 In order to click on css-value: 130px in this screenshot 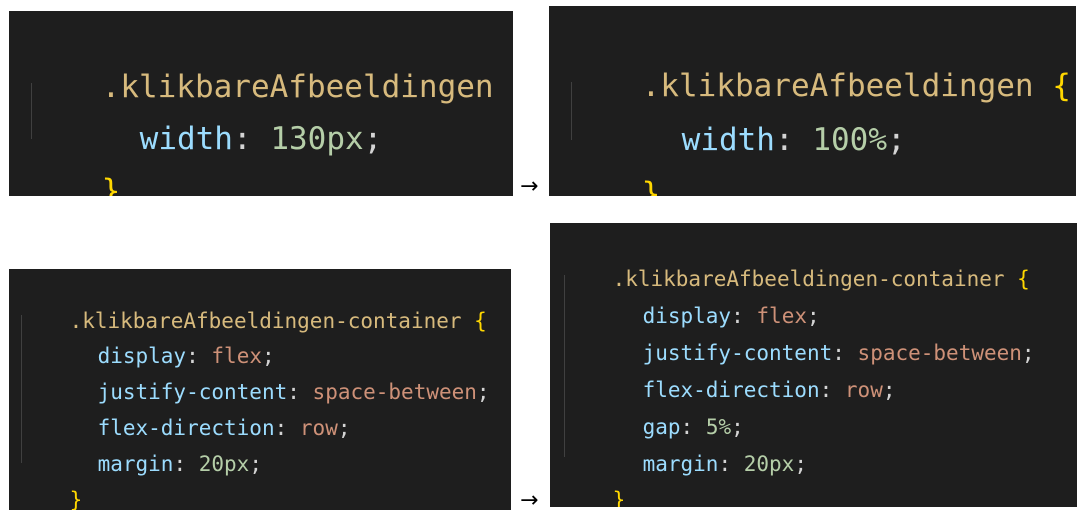, I will do `click(317, 139)`.